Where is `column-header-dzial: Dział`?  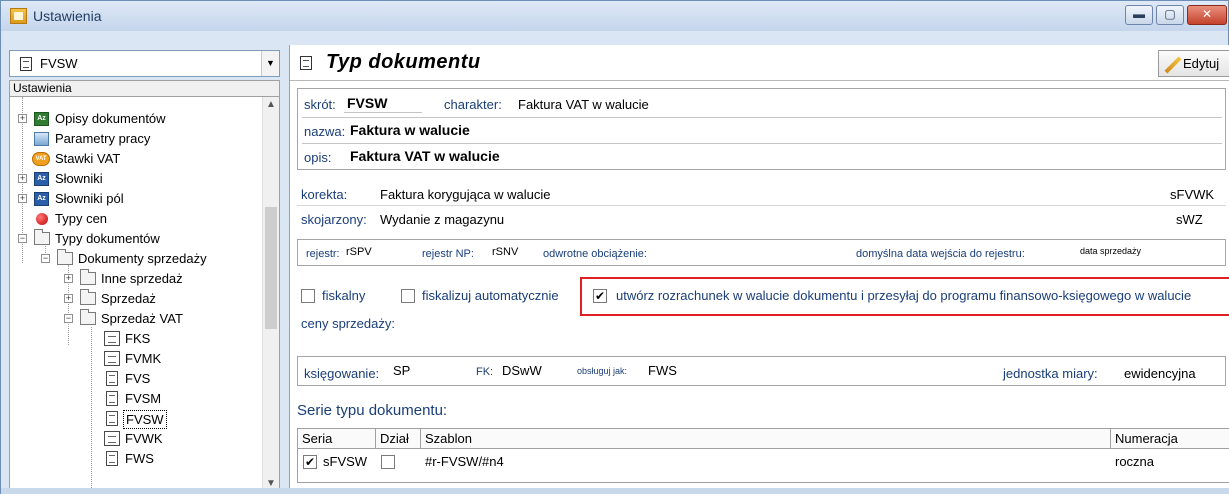
column-header-dzial: Dział is located at coordinates (398, 439).